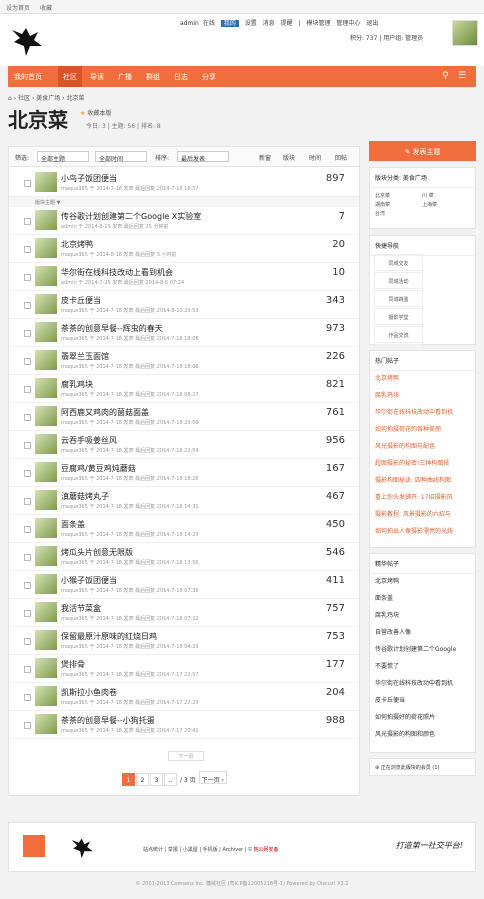  I want to click on best-thread-link: 不要慌了, so click(423, 665).